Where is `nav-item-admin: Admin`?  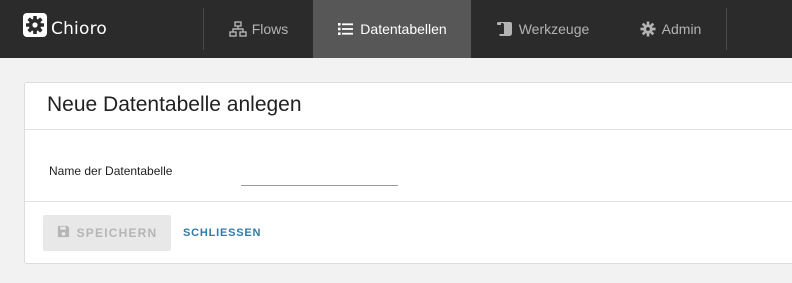 nav-item-admin: Admin is located at coordinates (670, 29).